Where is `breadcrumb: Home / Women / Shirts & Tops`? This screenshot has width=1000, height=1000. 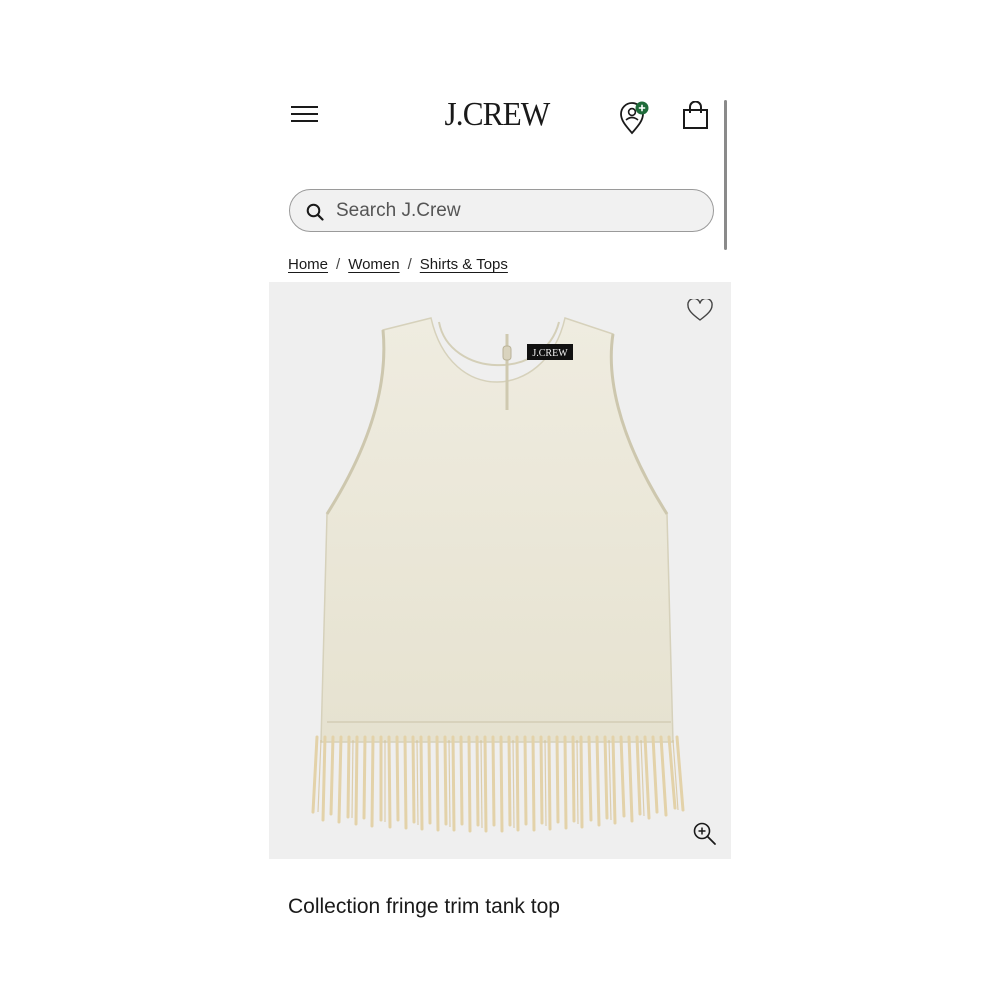 breadcrumb: Home / Women / Shirts & Tops is located at coordinates (398, 264).